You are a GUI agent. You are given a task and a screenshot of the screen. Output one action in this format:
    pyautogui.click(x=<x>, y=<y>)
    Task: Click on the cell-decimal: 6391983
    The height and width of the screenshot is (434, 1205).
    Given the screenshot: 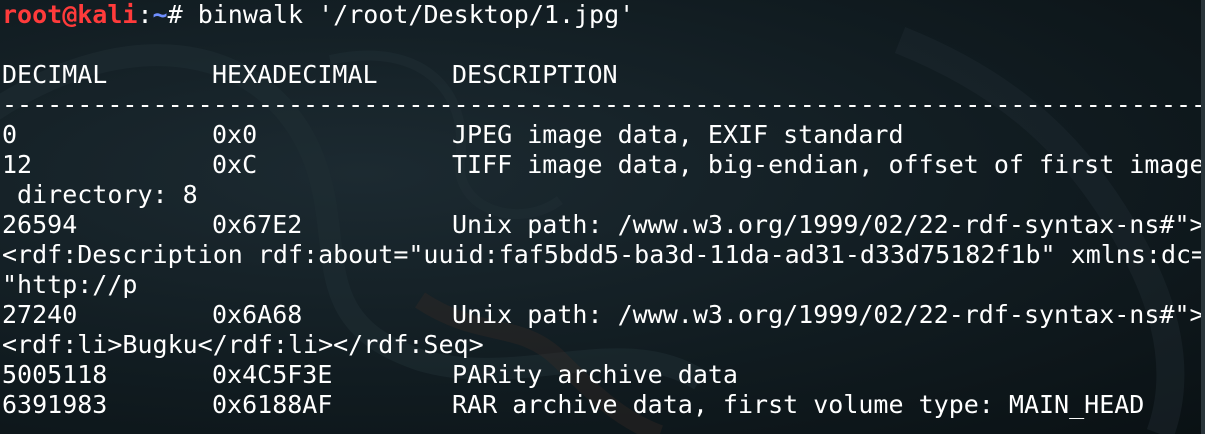 What is the action you would take?
    pyautogui.click(x=55, y=404)
    